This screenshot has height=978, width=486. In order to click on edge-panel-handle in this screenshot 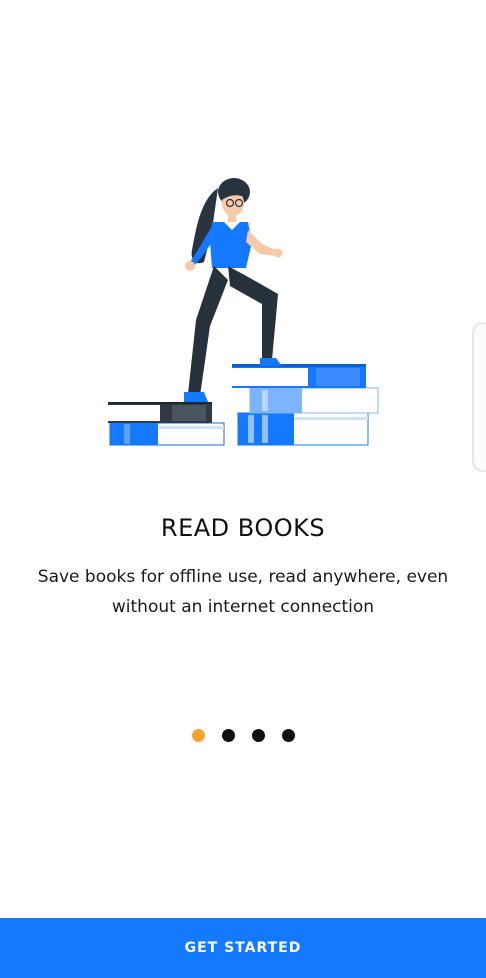, I will do `click(479, 397)`.